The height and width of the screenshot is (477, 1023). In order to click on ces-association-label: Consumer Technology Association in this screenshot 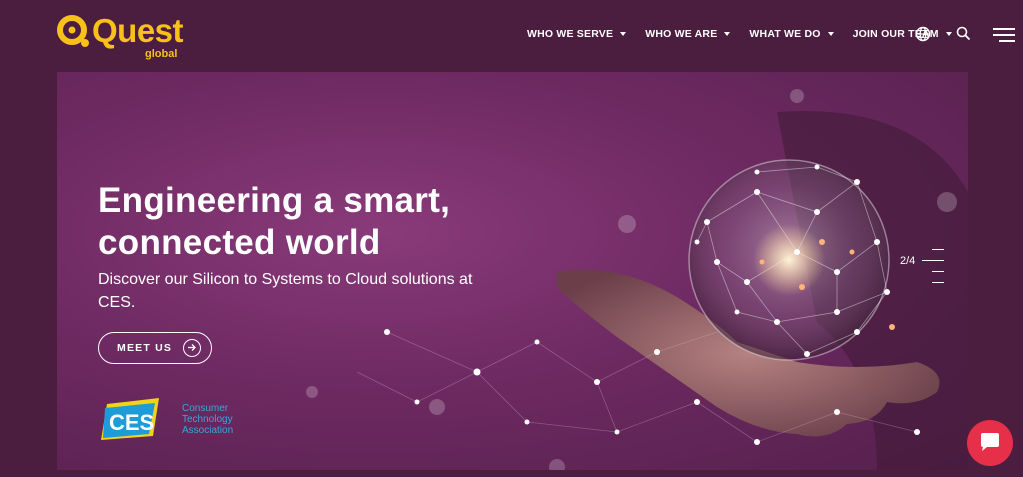, I will do `click(207, 419)`.